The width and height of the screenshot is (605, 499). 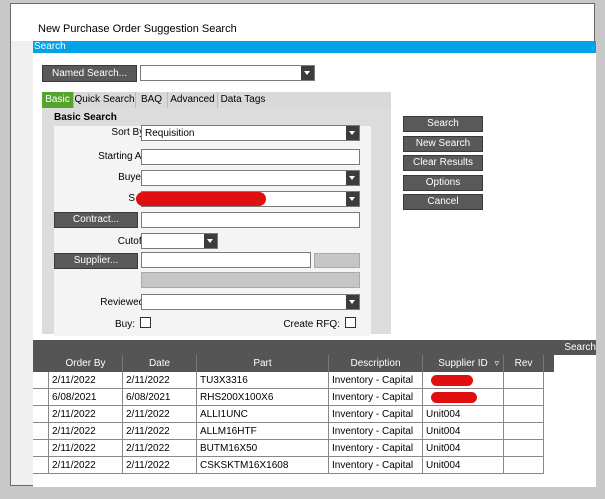 I want to click on tab-baq: BAQ, so click(x=152, y=100).